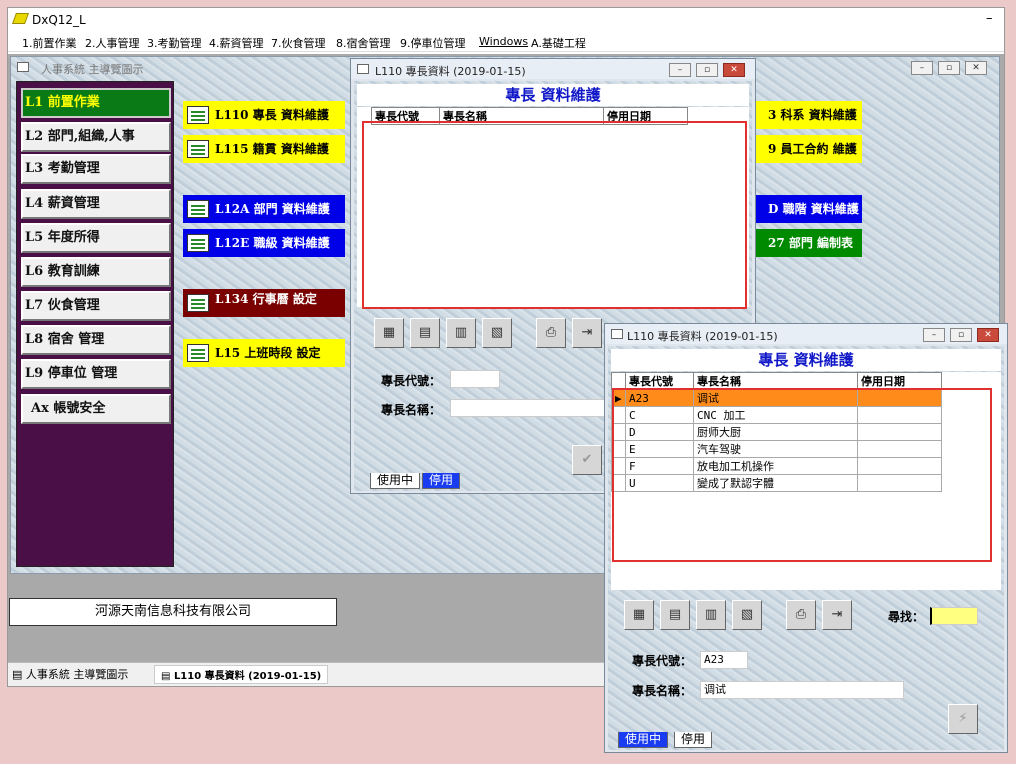 This screenshot has width=1016, height=764. I want to click on module-right-3: D 職階 資料維護, so click(809, 209).